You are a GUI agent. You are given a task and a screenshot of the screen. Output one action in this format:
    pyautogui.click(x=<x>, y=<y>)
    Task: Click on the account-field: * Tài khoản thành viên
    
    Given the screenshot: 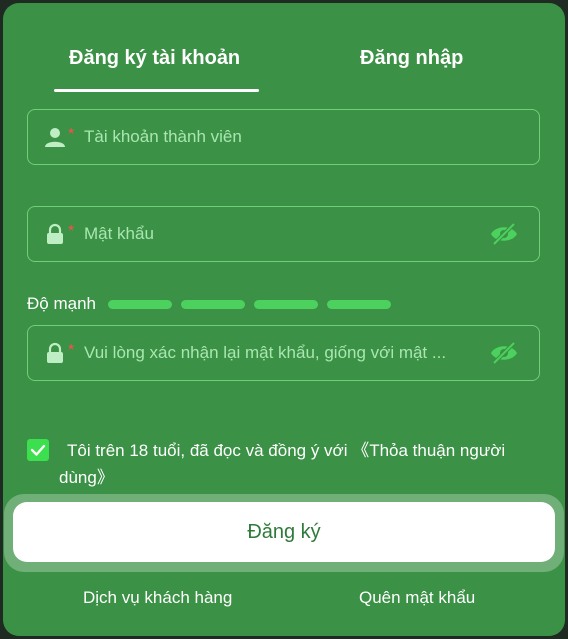 What is the action you would take?
    pyautogui.click(x=283, y=137)
    